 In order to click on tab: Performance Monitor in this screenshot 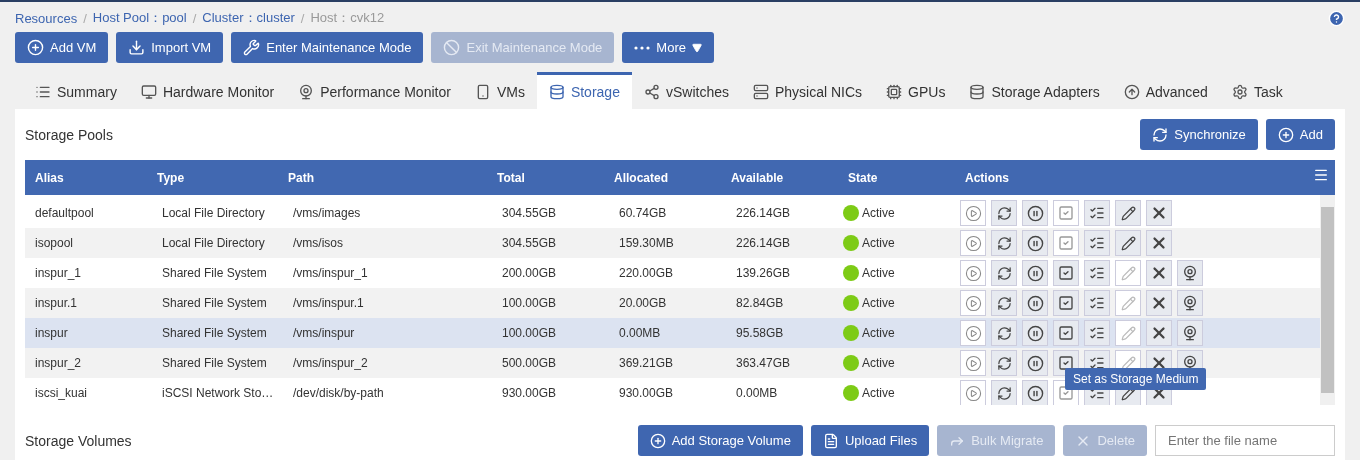, I will do `click(374, 90)`.